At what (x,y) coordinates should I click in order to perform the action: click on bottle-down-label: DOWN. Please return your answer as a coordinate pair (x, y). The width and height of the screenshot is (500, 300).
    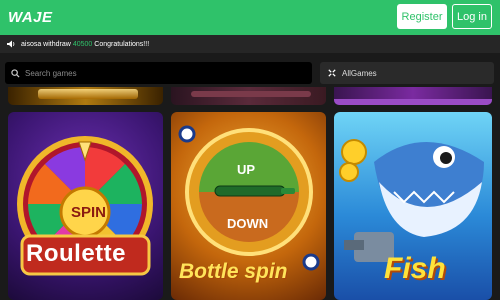
    Looking at the image, I should click on (248, 223).